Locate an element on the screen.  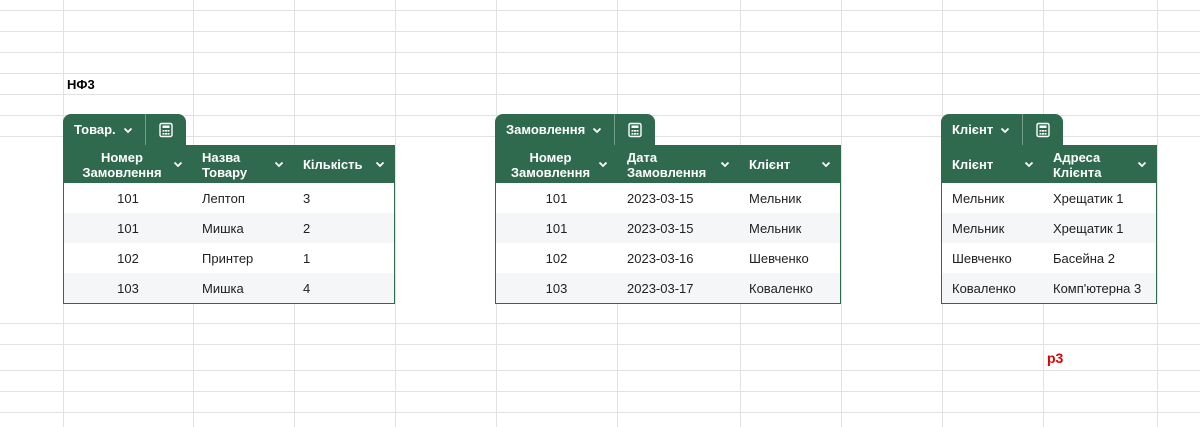
table-name-dropdown: Клієнт is located at coordinates (981, 129).